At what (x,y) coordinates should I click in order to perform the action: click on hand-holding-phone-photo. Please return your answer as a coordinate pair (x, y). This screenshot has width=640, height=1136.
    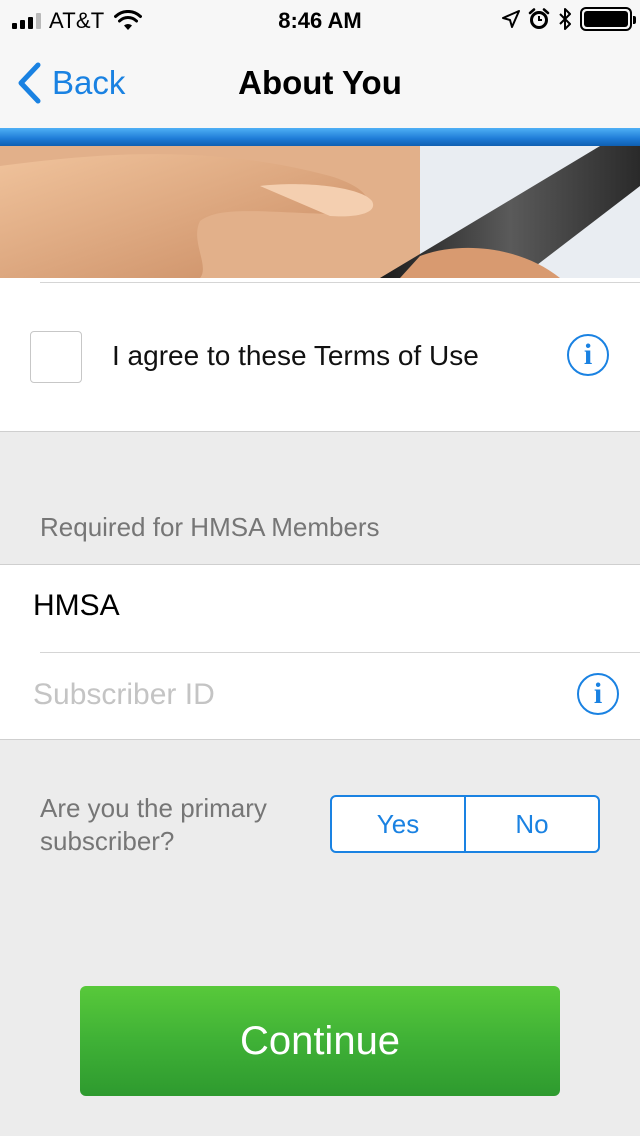
    Looking at the image, I should click on (320, 212).